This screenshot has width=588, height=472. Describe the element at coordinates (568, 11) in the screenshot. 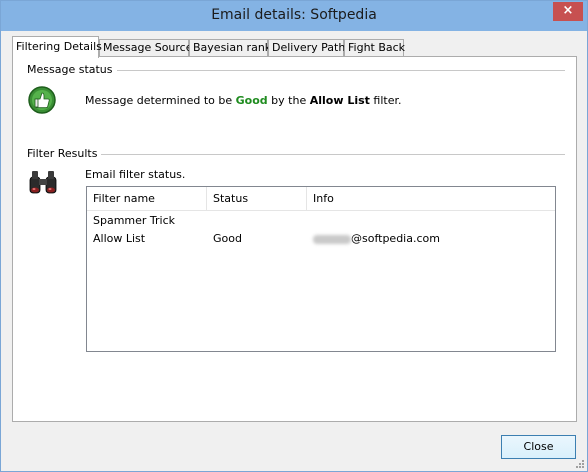

I see `window-close-button: ×` at that location.